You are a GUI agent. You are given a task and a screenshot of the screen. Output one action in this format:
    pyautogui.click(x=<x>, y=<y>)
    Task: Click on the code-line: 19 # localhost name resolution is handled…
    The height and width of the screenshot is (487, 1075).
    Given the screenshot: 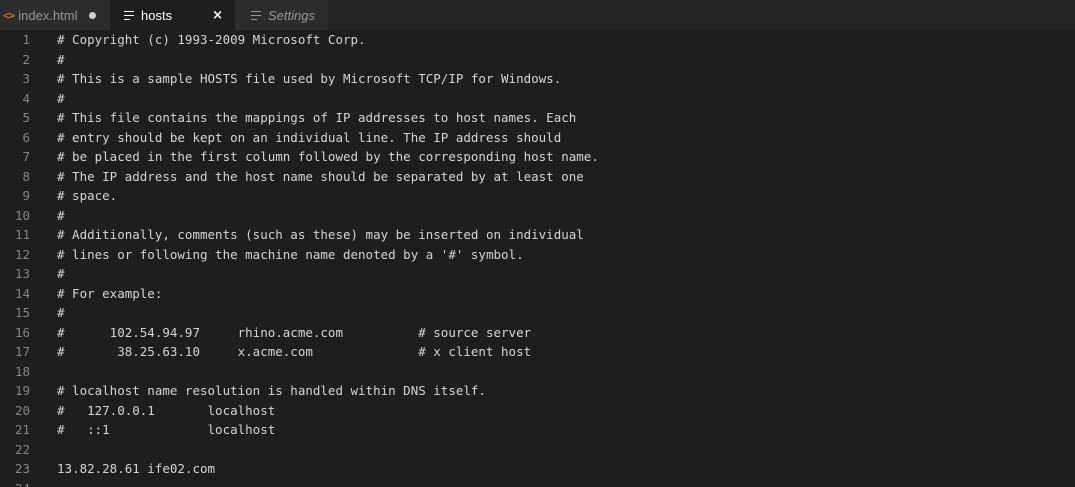 What is the action you would take?
    pyautogui.click(x=537, y=391)
    